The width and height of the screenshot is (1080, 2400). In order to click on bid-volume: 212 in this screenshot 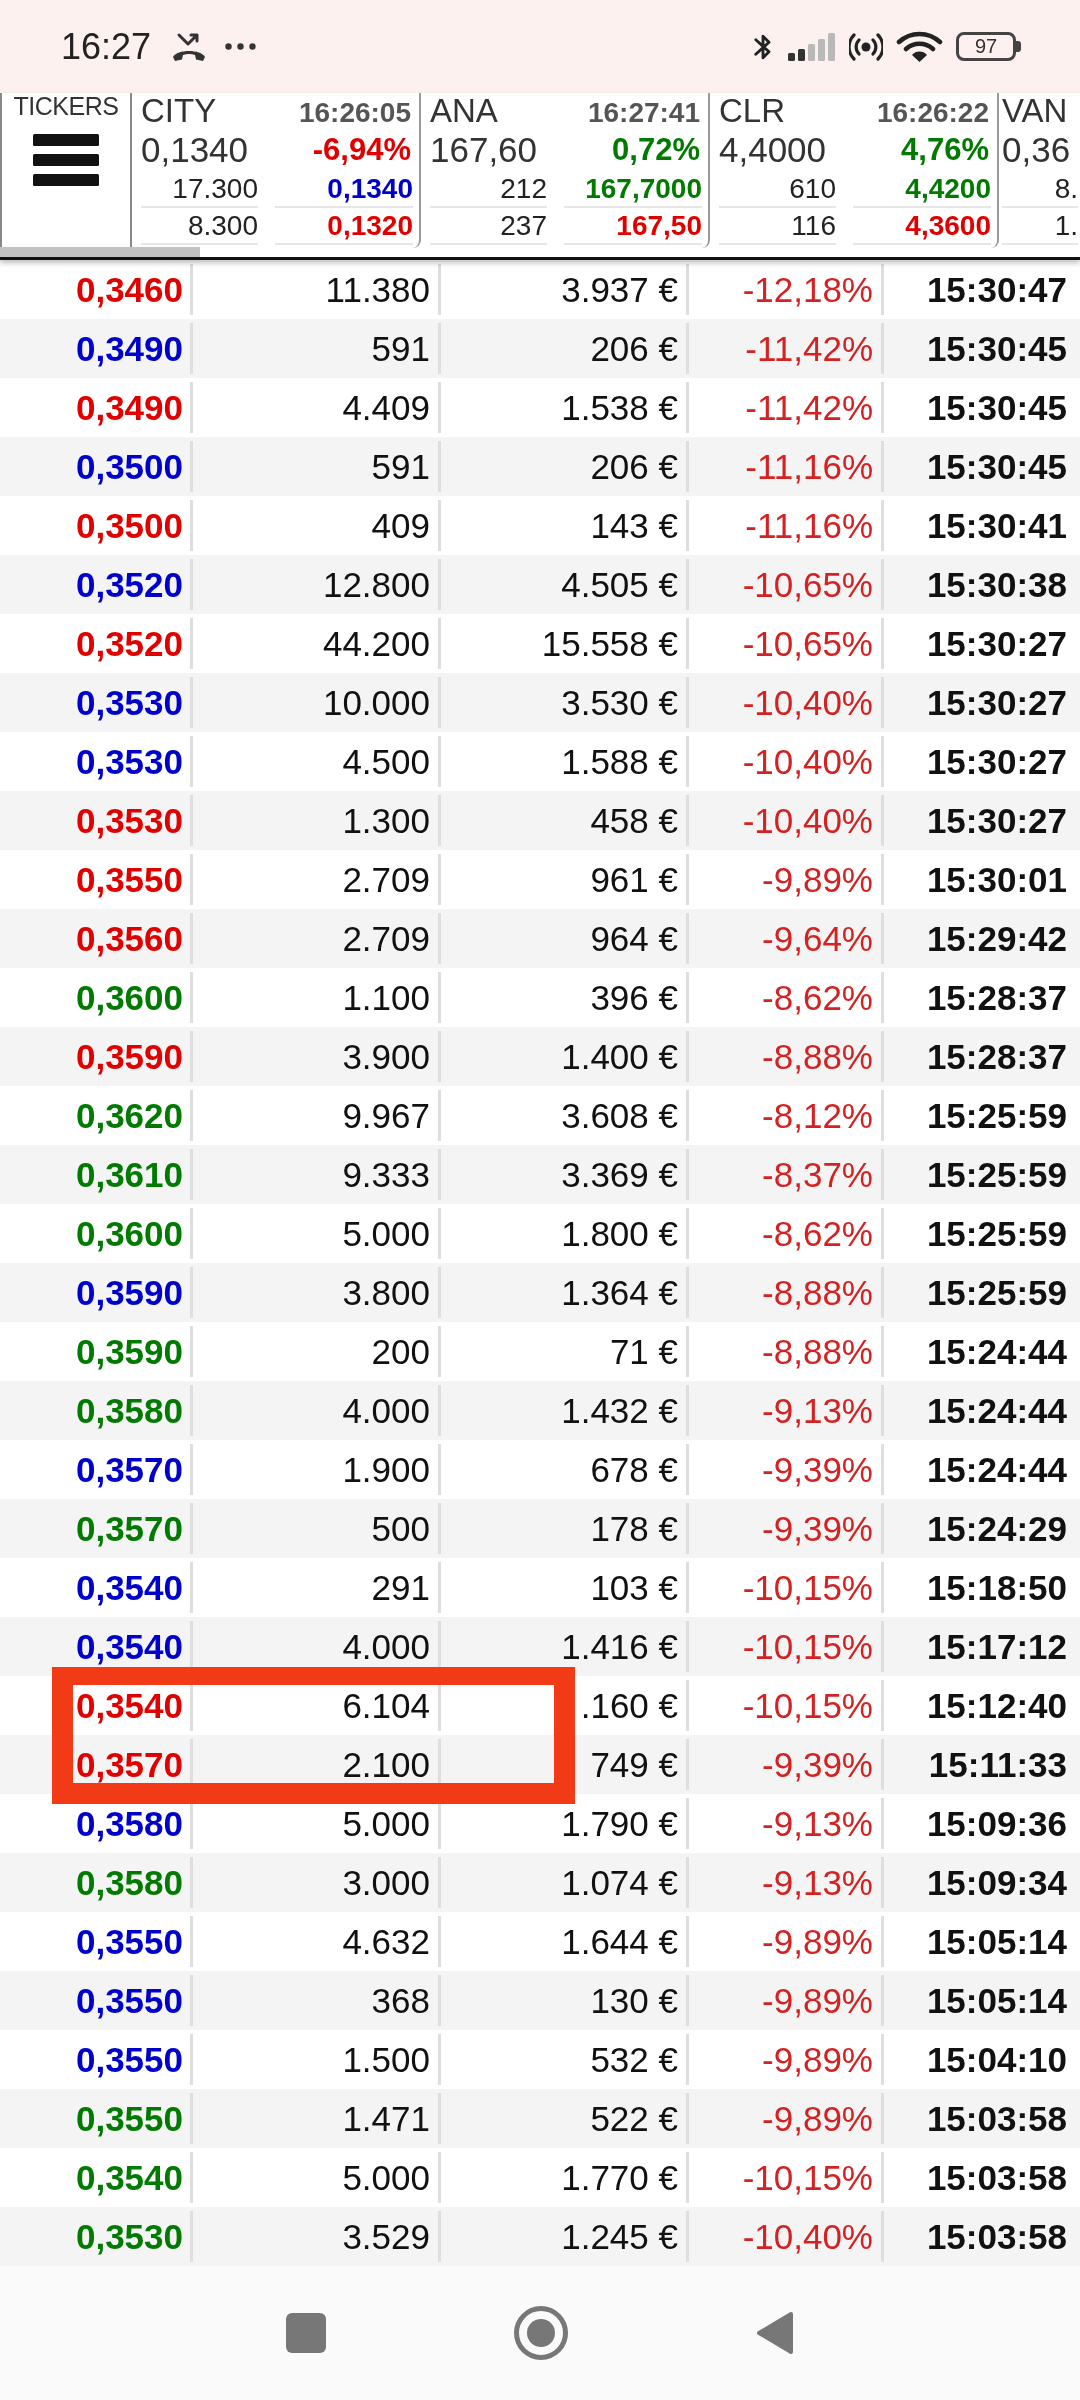, I will do `click(523, 188)`.